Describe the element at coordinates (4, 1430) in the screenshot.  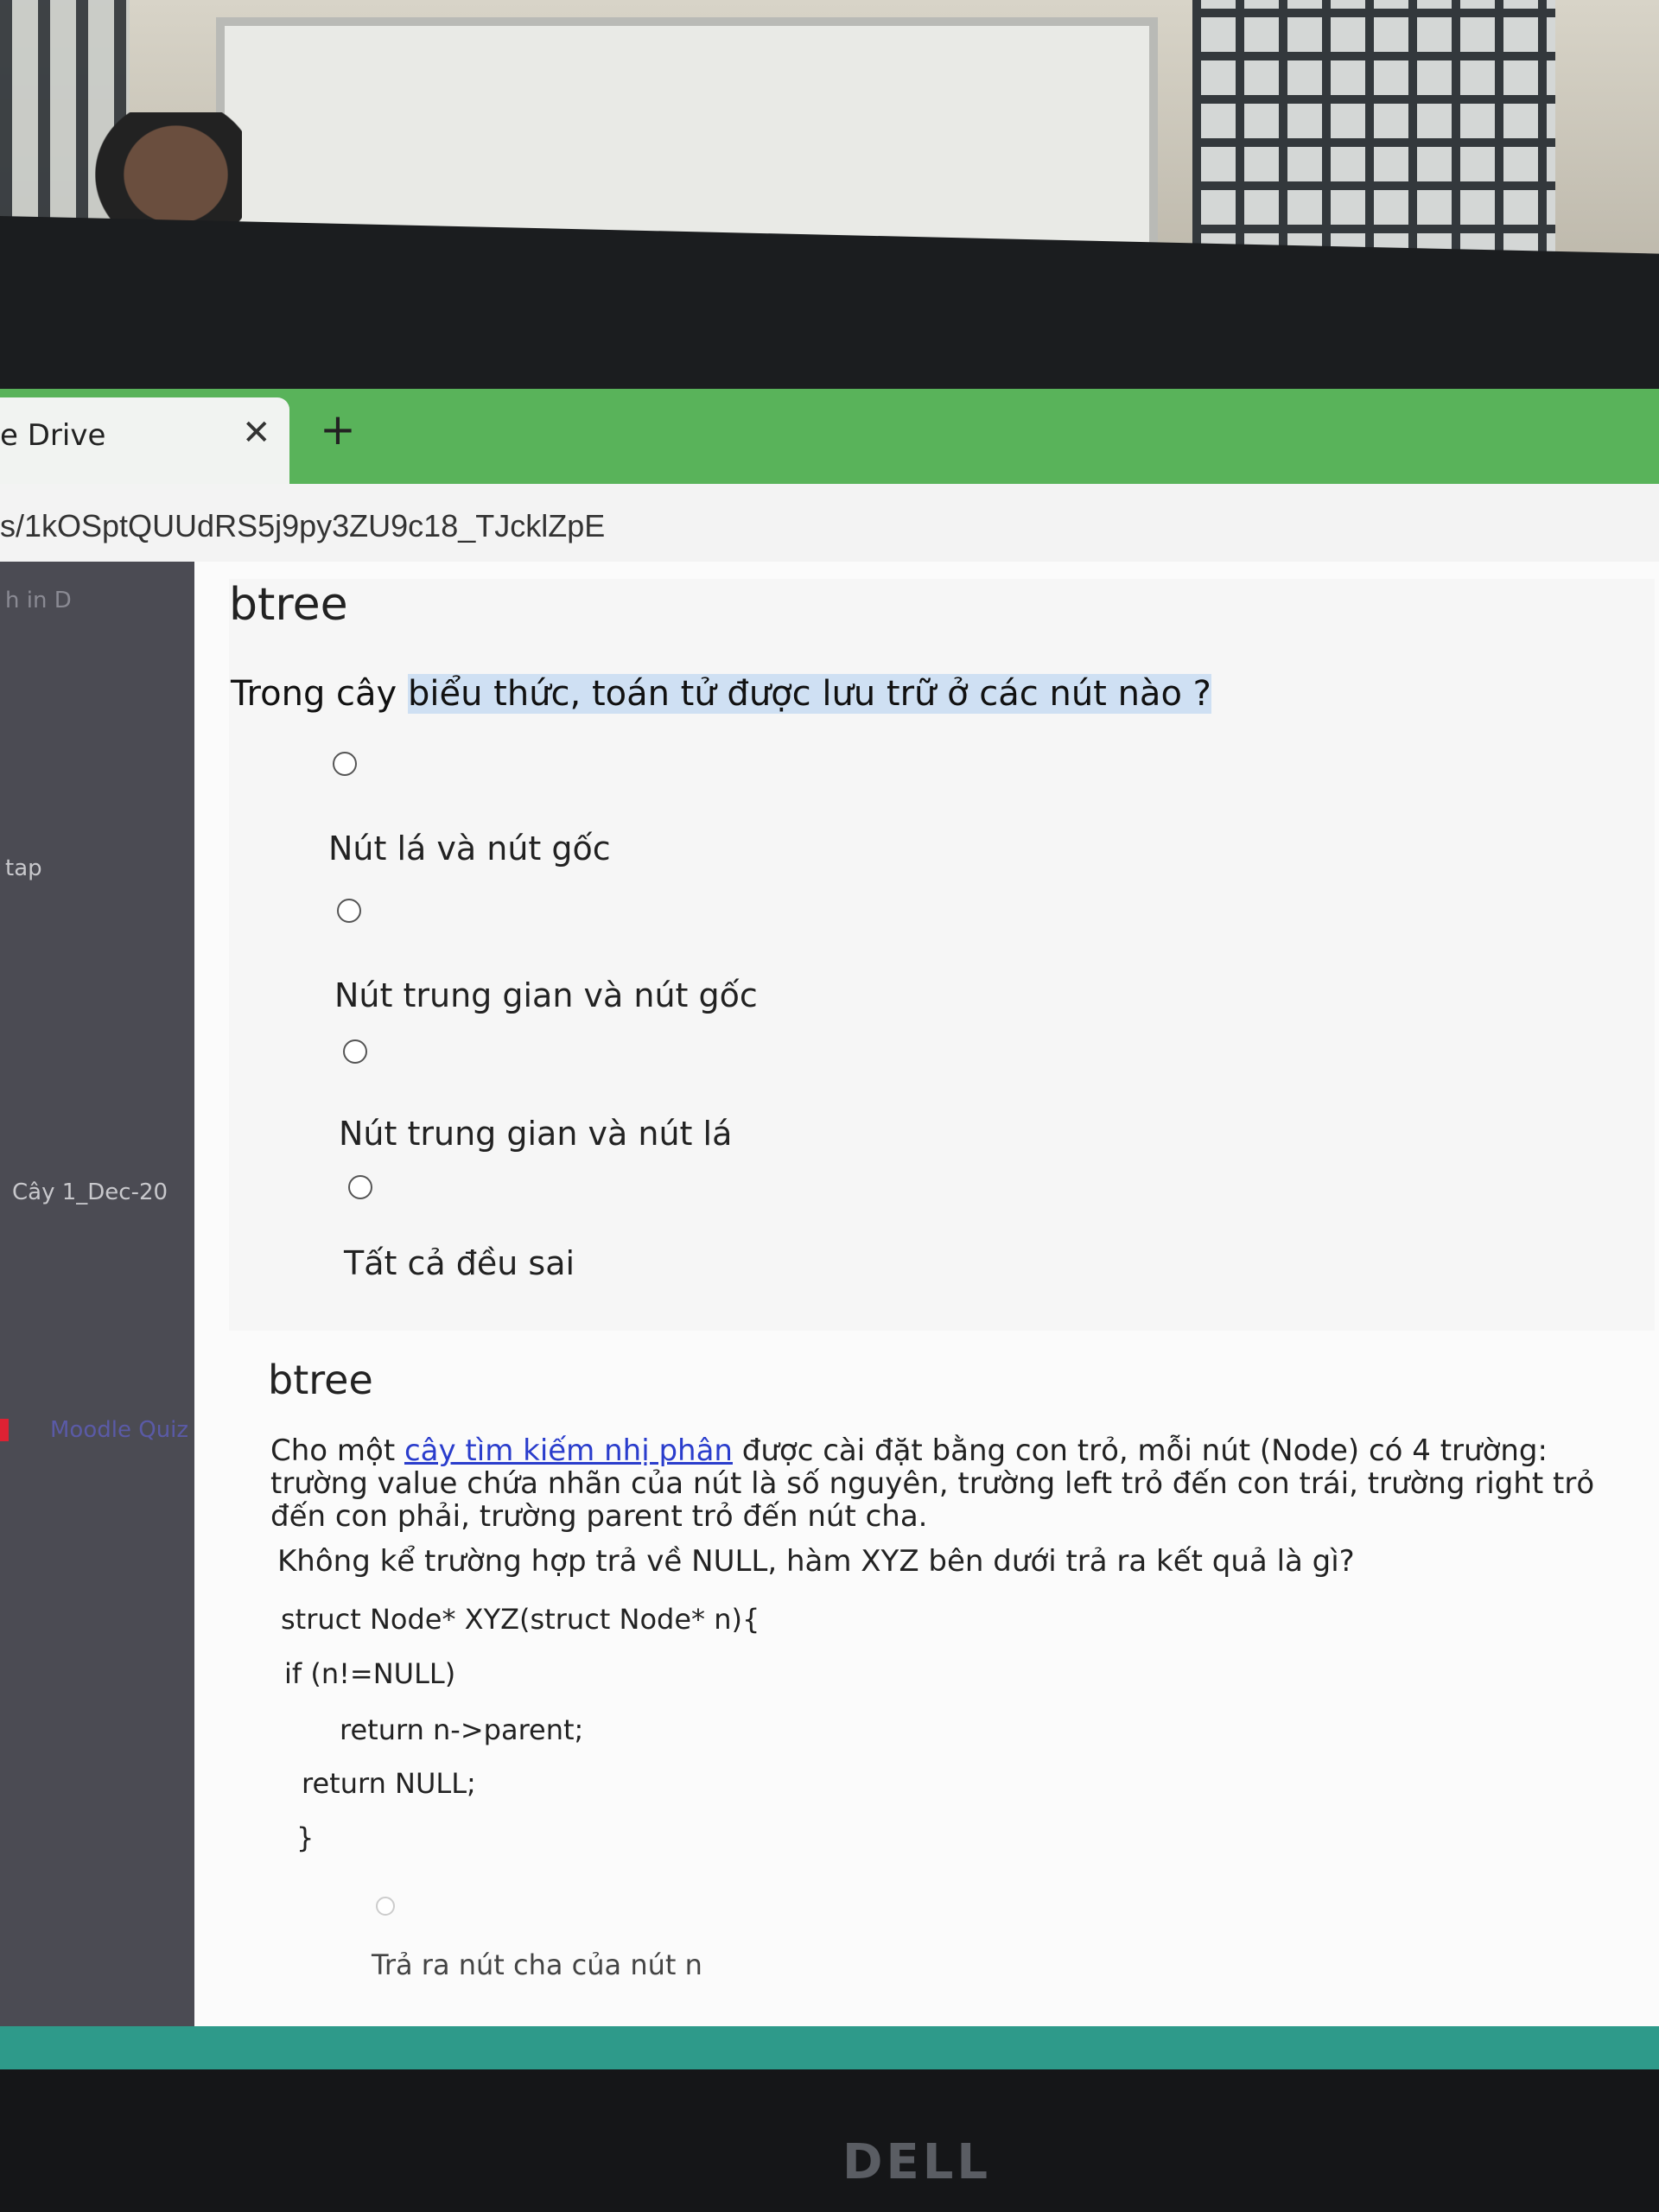
I see `quiz-marker` at that location.